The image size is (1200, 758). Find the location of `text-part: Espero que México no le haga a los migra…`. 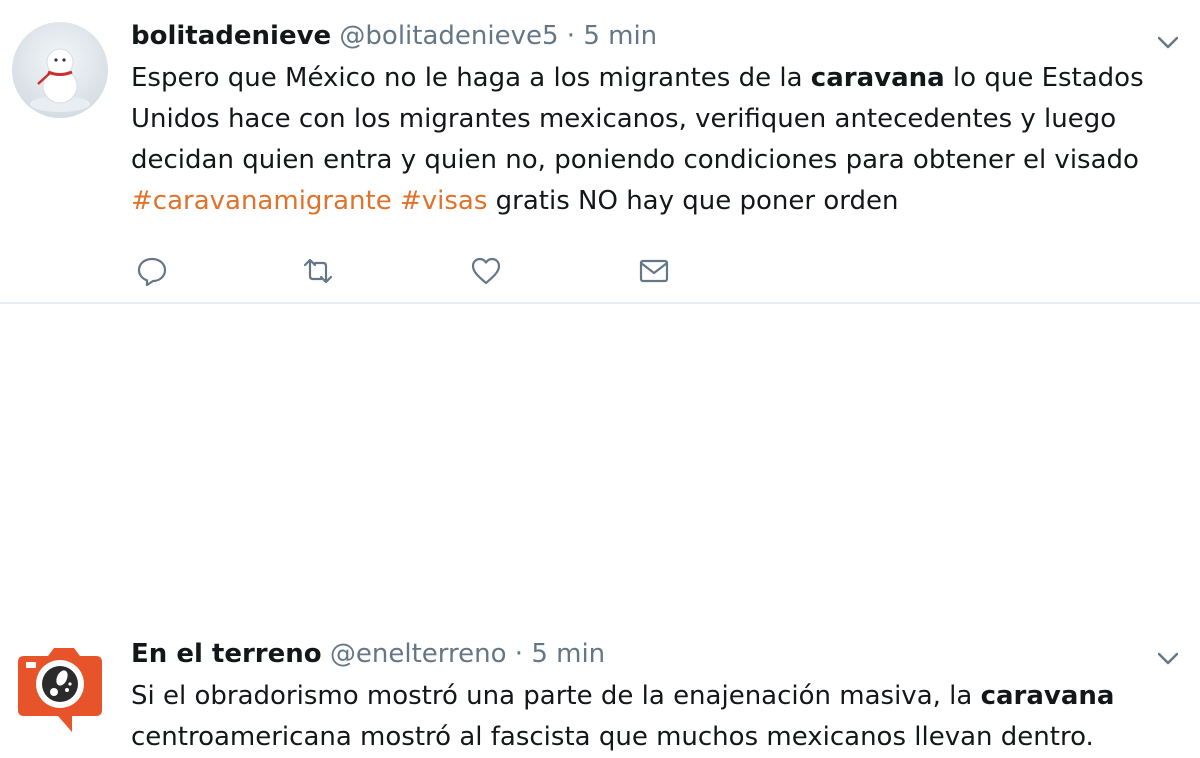

text-part: Espero que México no le haga a los migra… is located at coordinates (471, 78).